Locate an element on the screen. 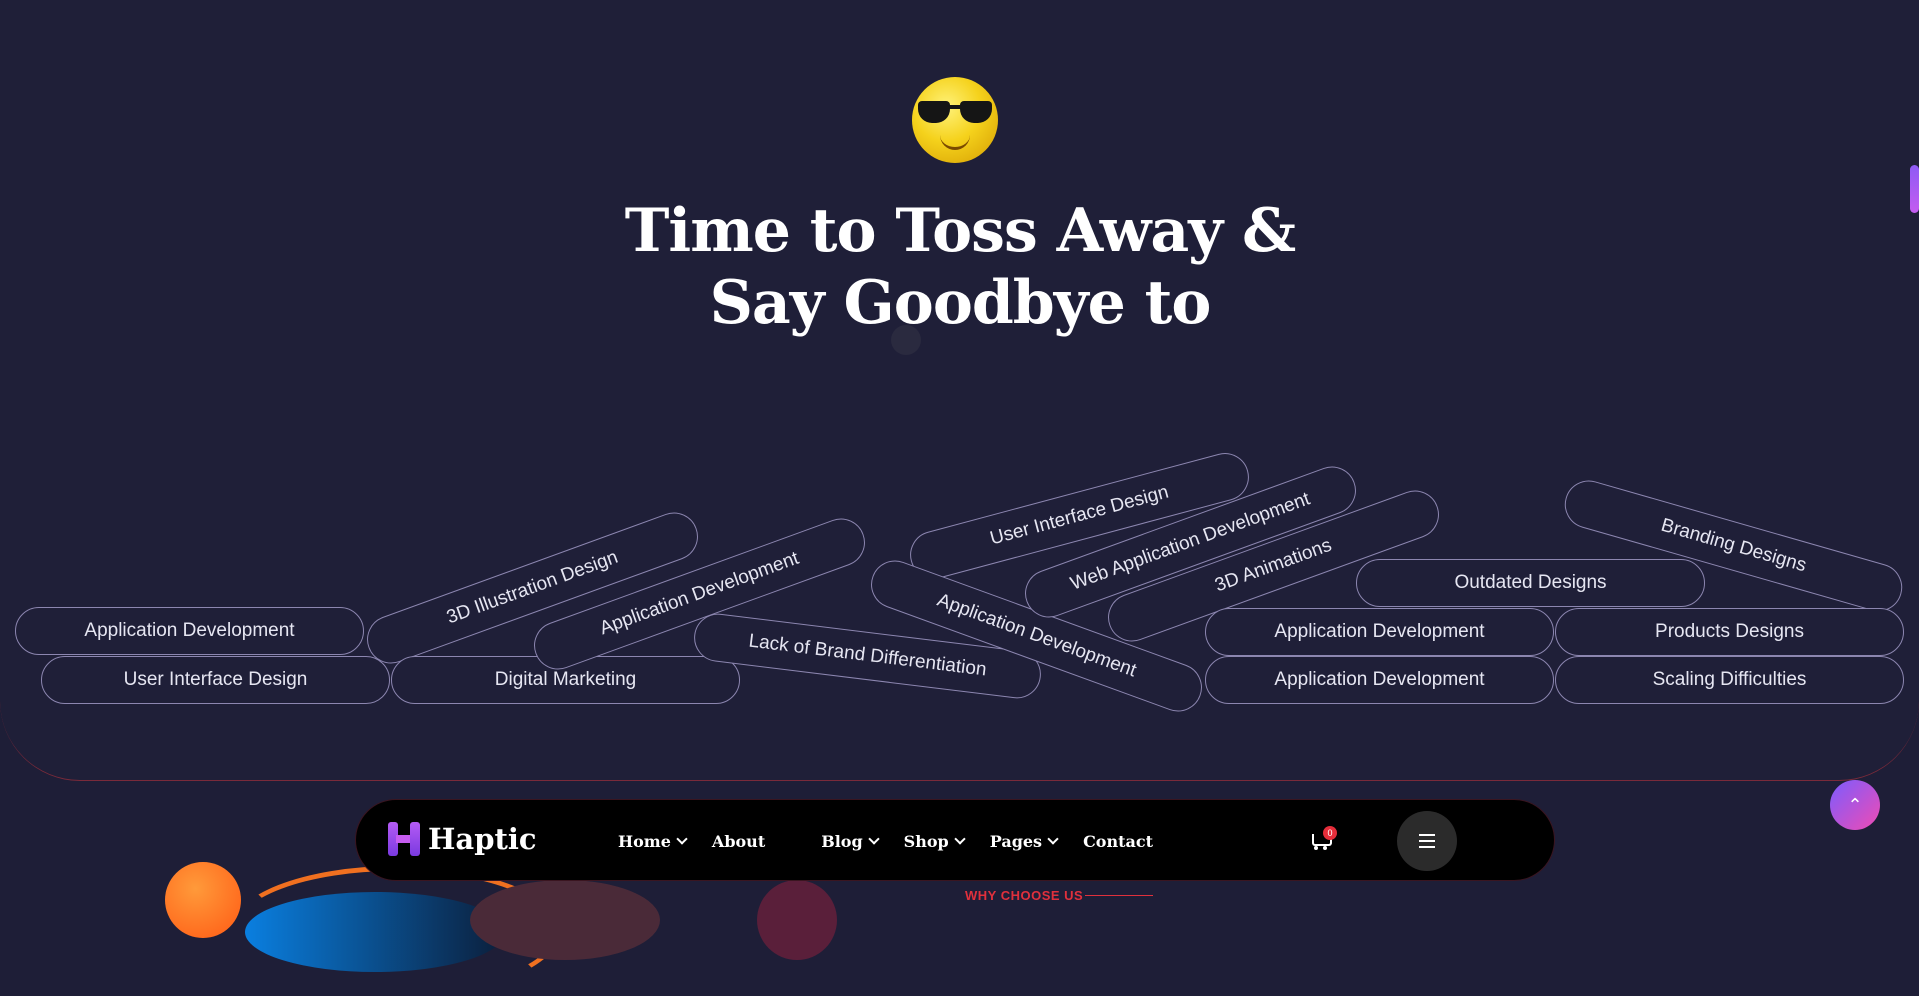  nav-item-contact: Contact is located at coordinates (1118, 841).